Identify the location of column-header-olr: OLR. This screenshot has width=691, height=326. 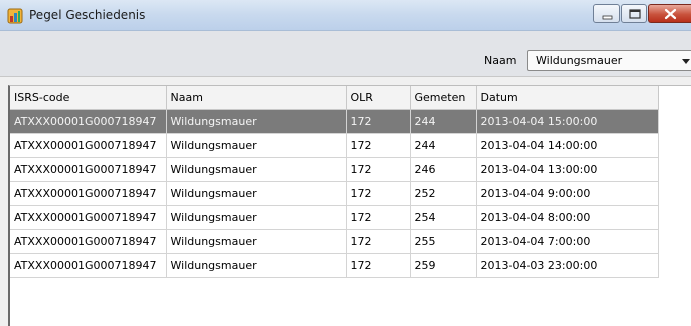
(378, 98).